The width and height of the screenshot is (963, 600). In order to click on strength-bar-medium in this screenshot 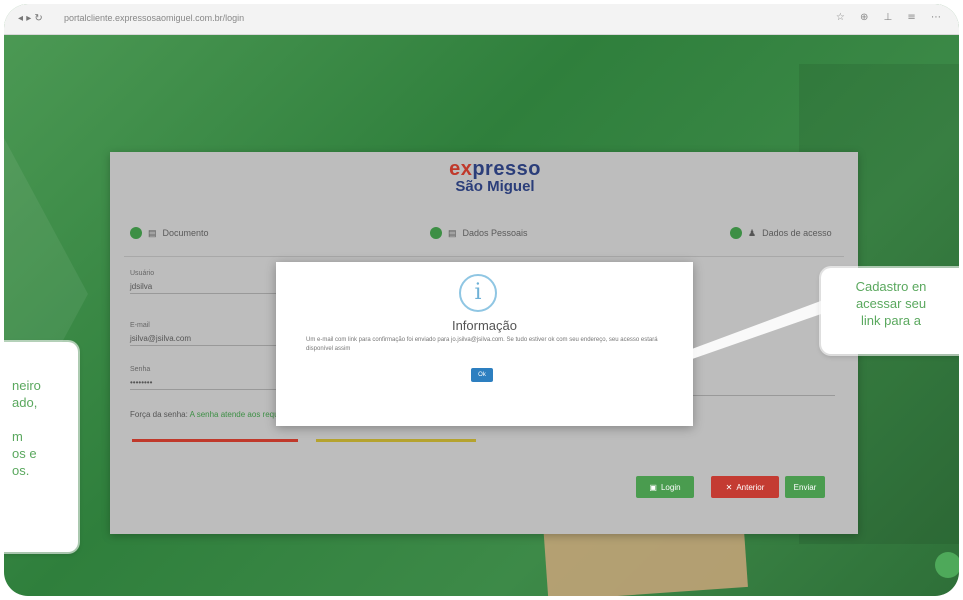, I will do `click(396, 440)`.